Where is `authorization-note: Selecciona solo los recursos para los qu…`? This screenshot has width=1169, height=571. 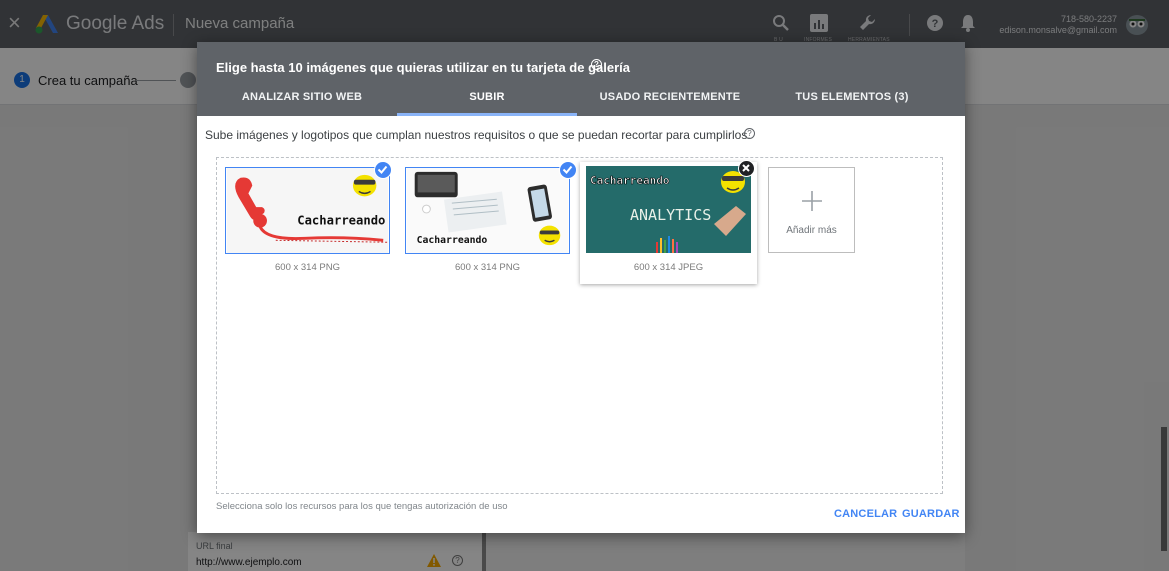
authorization-note: Selecciona solo los recursos para los qu… is located at coordinates (362, 506).